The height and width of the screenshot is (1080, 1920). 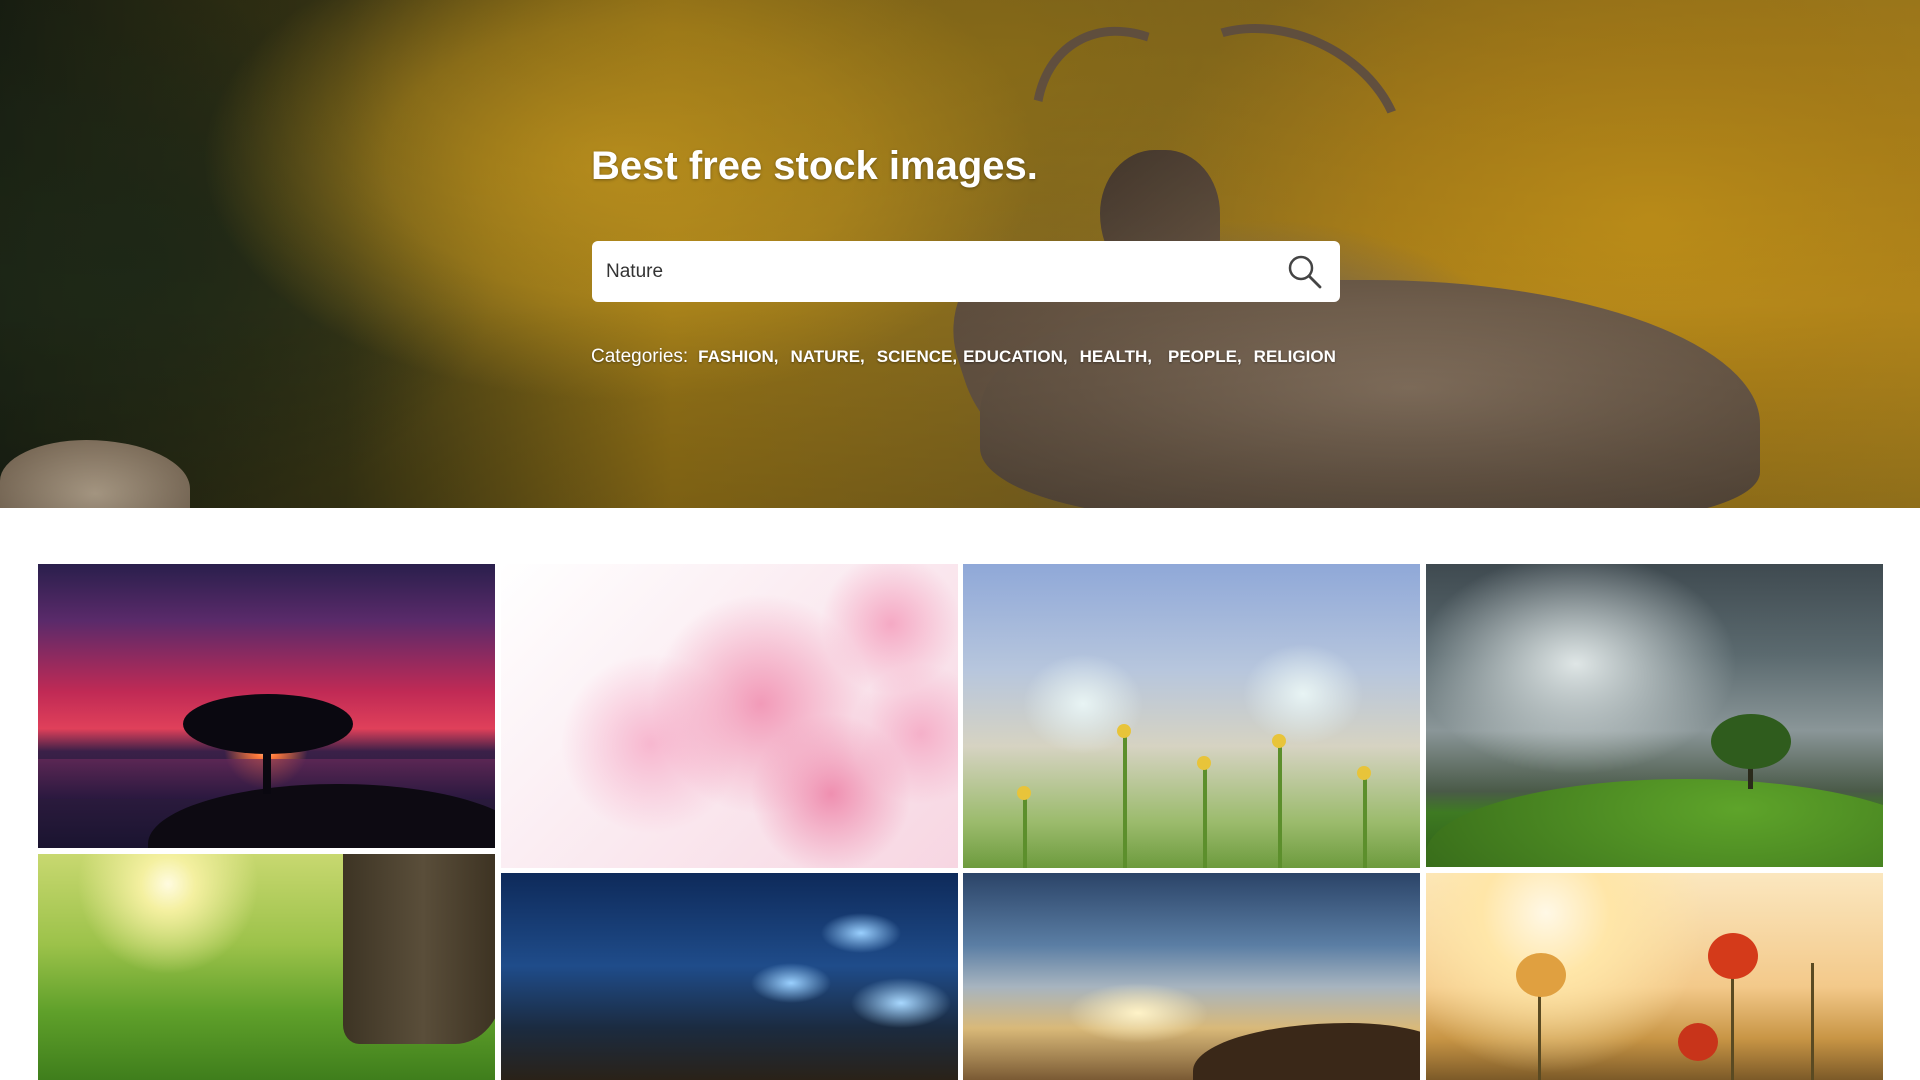 I want to click on gallery-image-poppies, so click(x=1654, y=976).